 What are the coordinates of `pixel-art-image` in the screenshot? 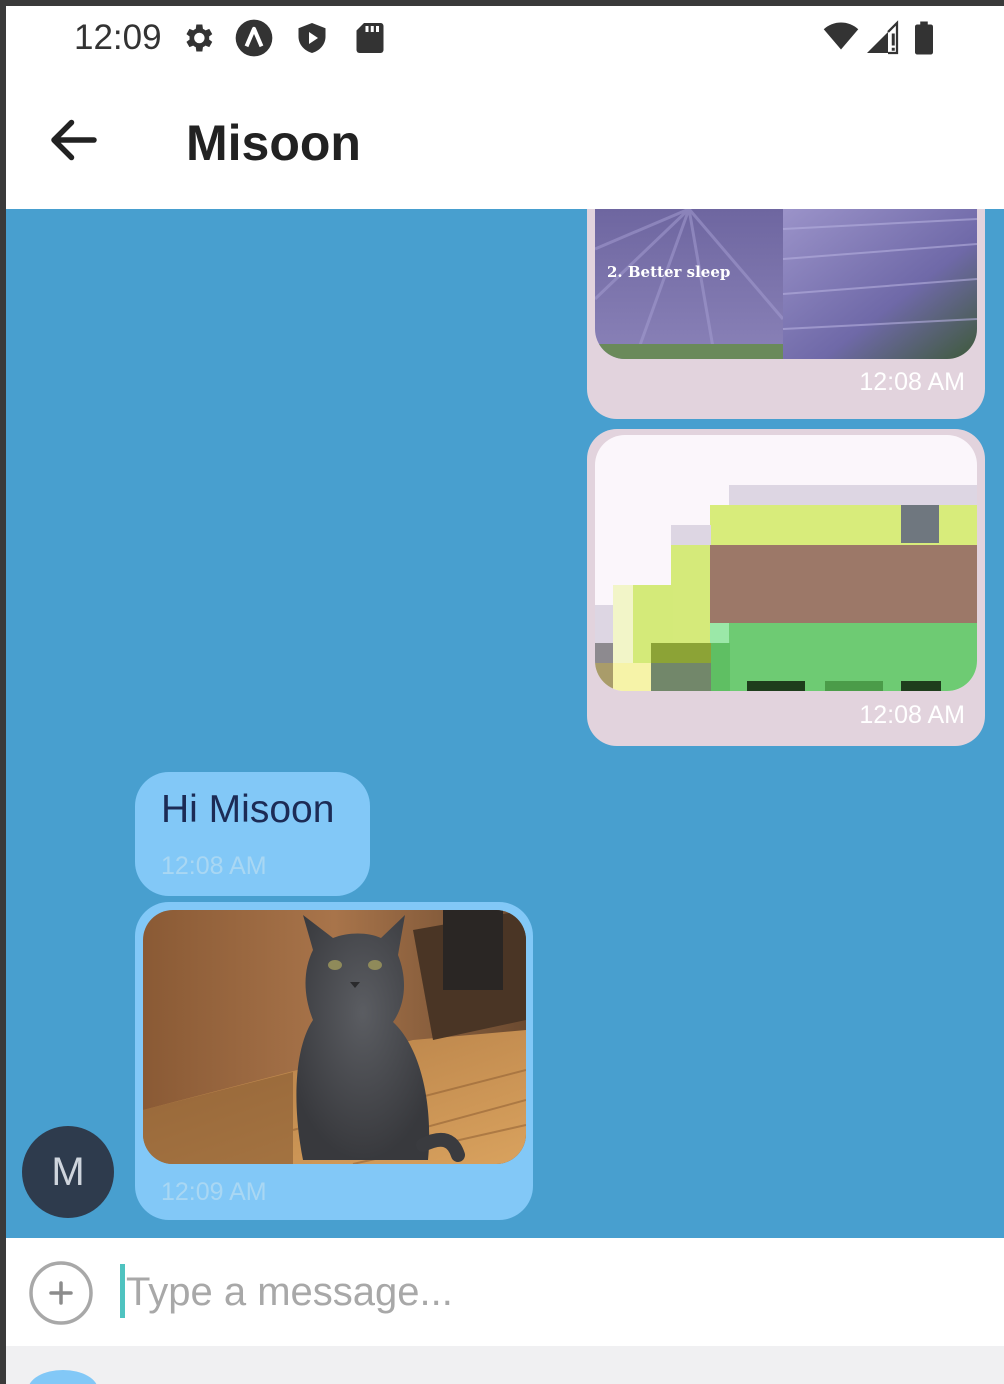 It's located at (786, 563).